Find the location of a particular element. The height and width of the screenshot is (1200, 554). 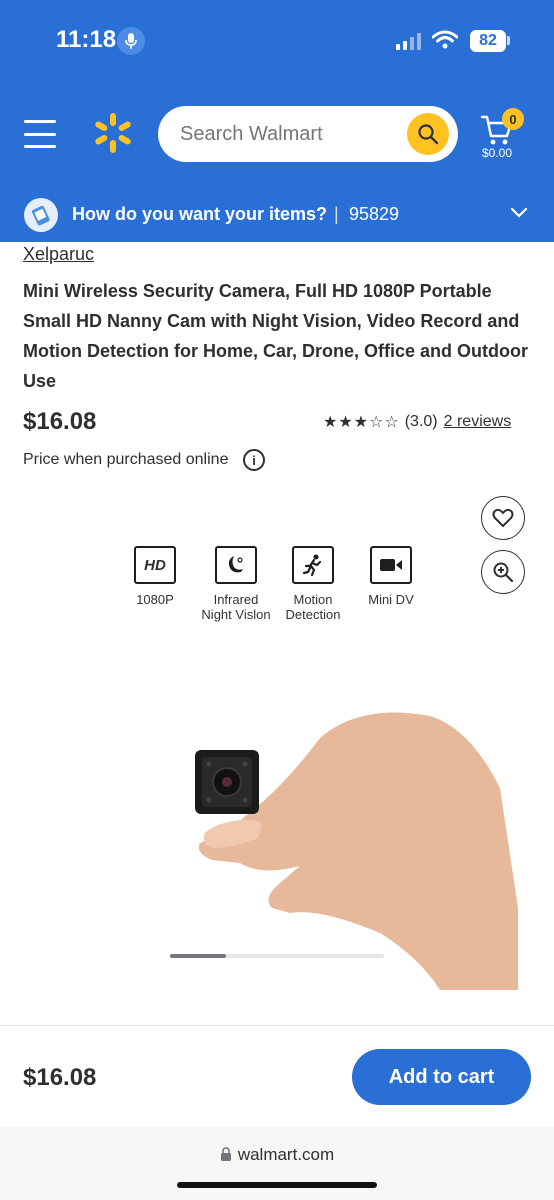

search-button is located at coordinates (428, 134).